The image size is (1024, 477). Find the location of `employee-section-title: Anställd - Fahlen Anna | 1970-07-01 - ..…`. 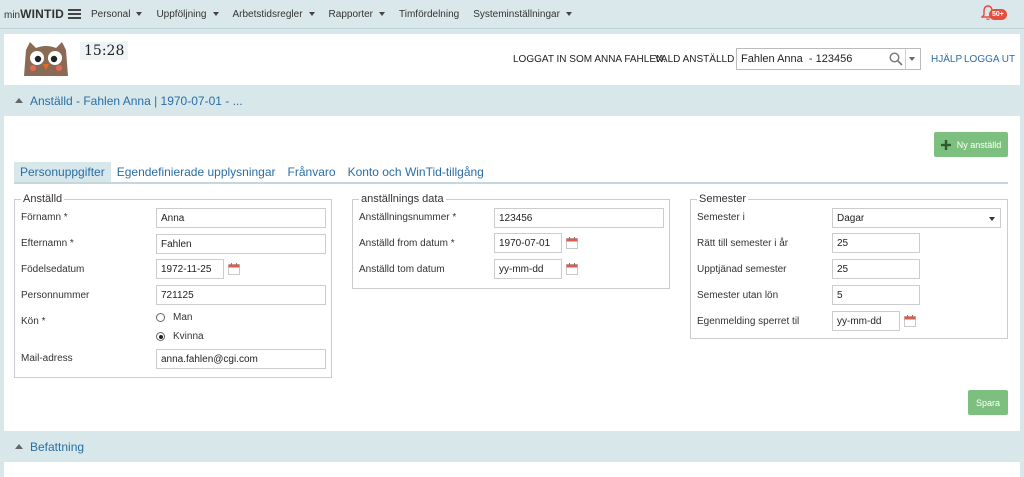

employee-section-title: Anställd - Fahlen Anna | 1970-07-01 - ..… is located at coordinates (136, 100).